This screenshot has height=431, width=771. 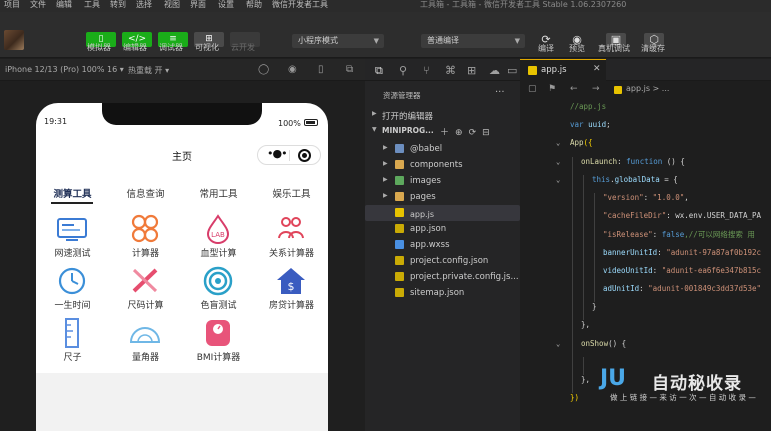 What do you see at coordinates (64, 5) in the screenshot?
I see `menu-item-edit: 编辑` at bounding box center [64, 5].